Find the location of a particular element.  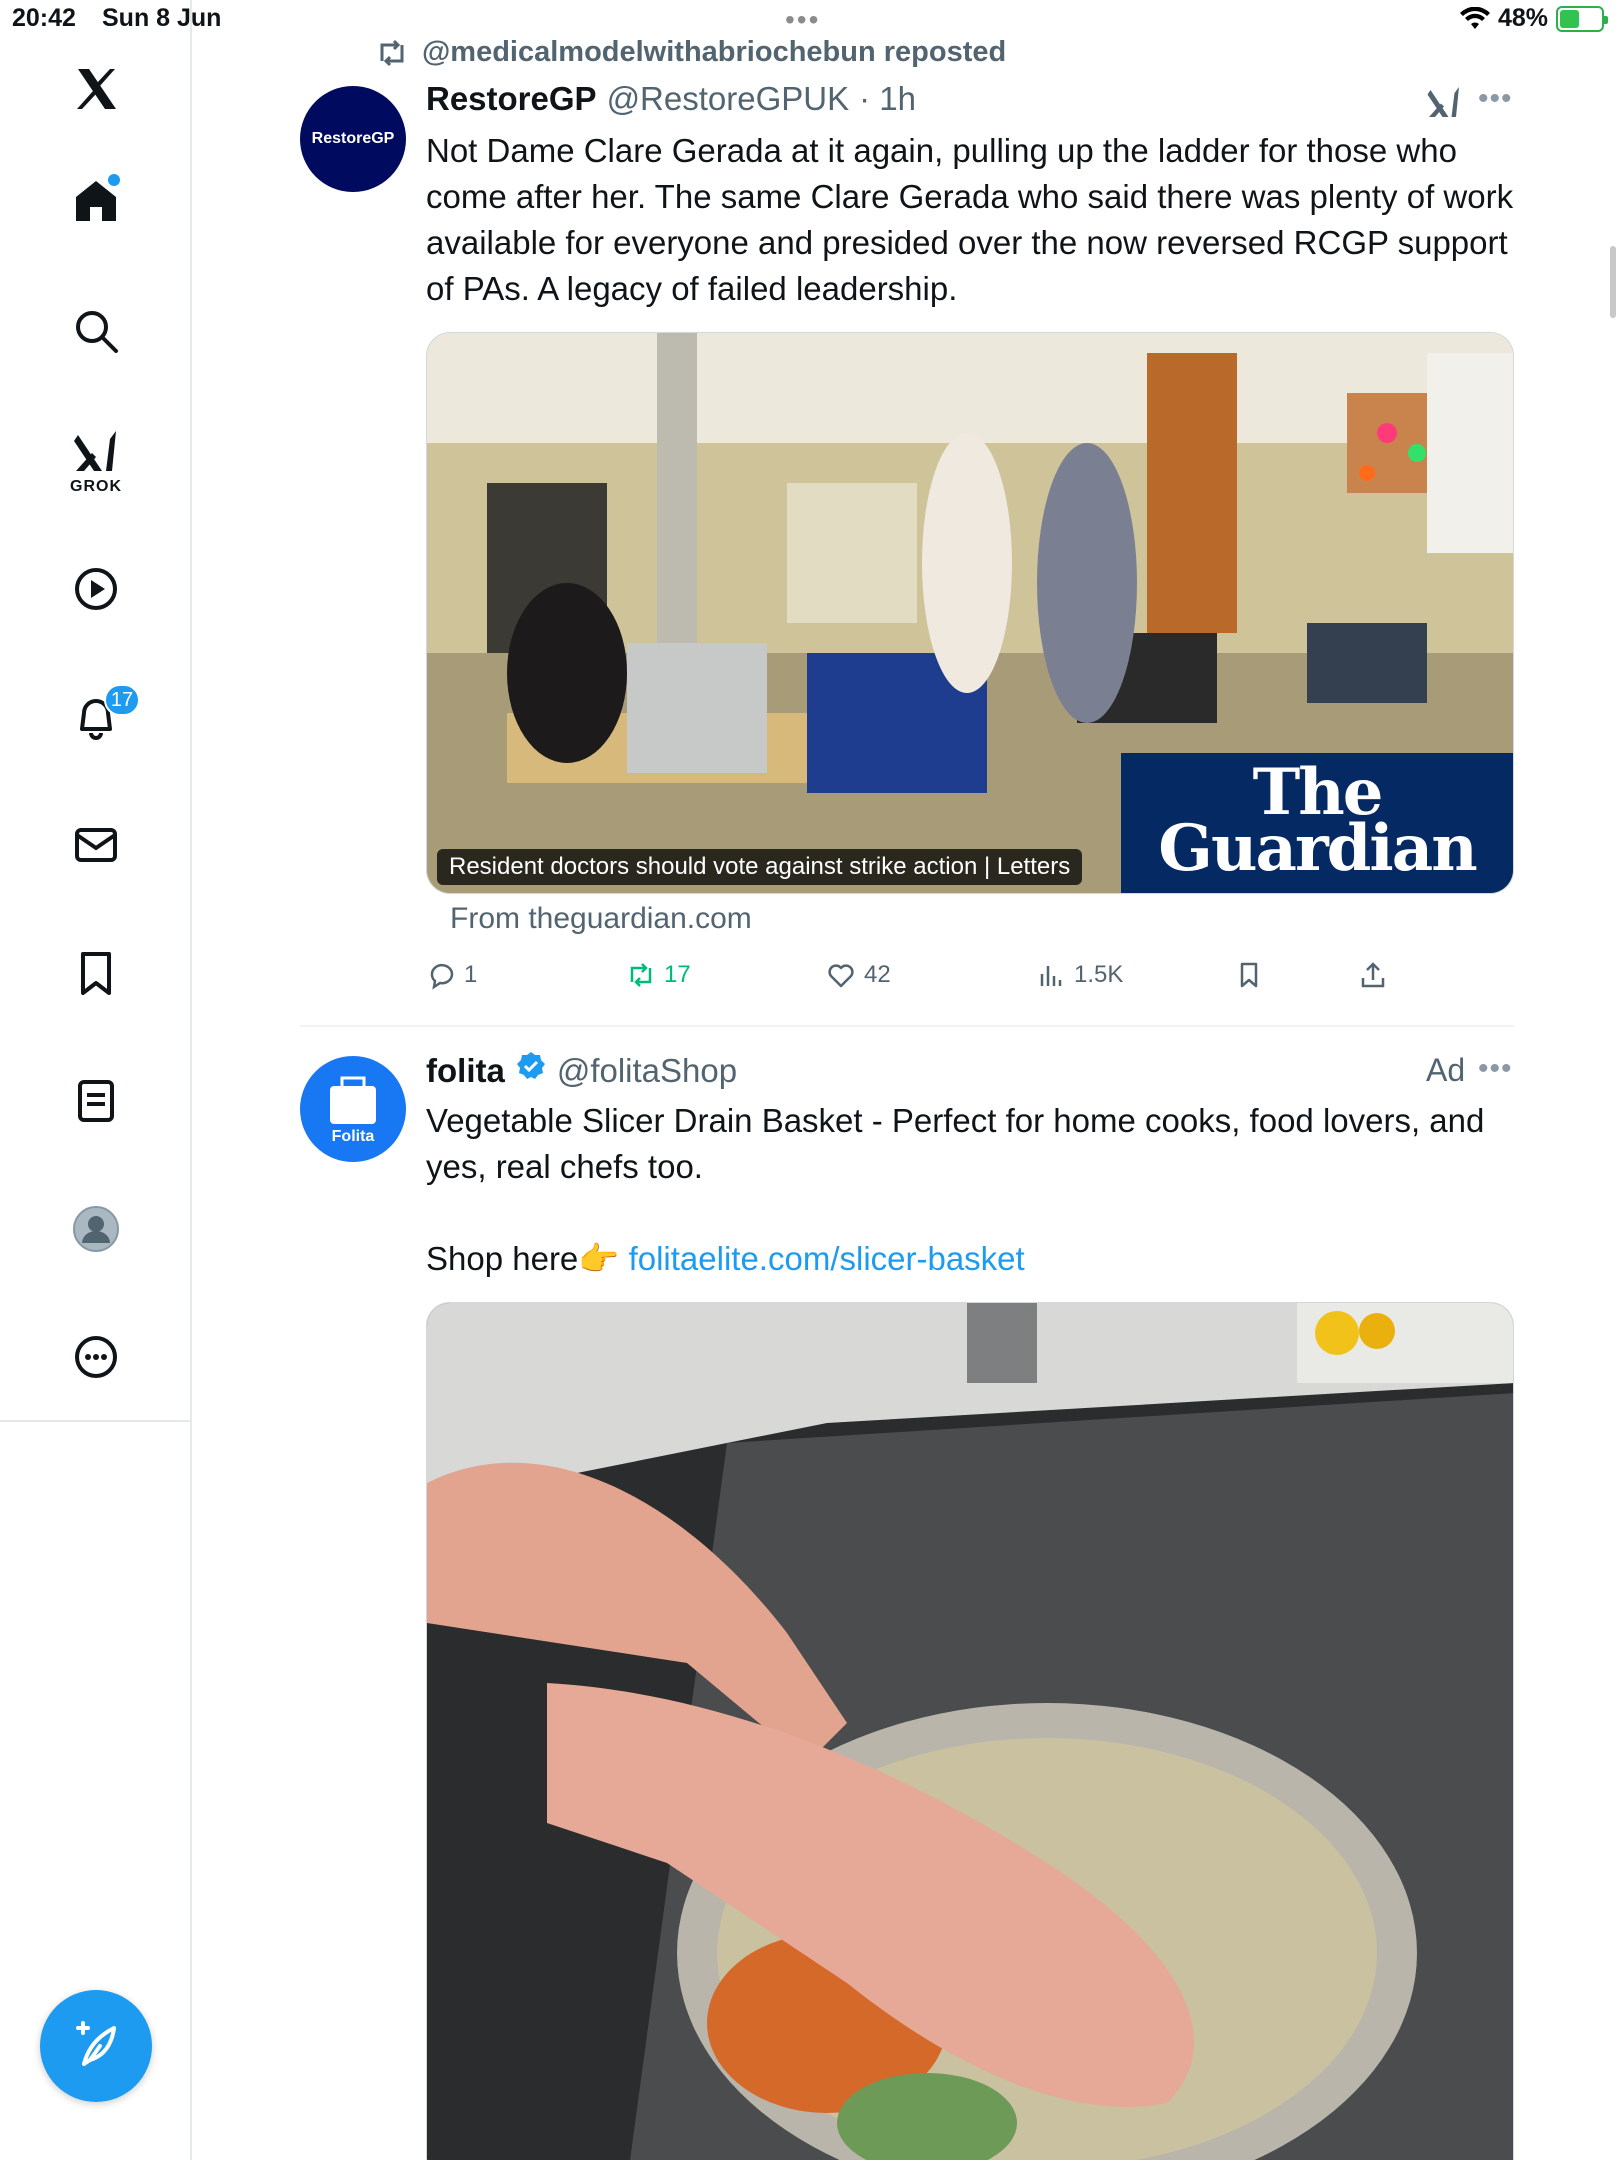

grok-icon is located at coordinates (95, 451).